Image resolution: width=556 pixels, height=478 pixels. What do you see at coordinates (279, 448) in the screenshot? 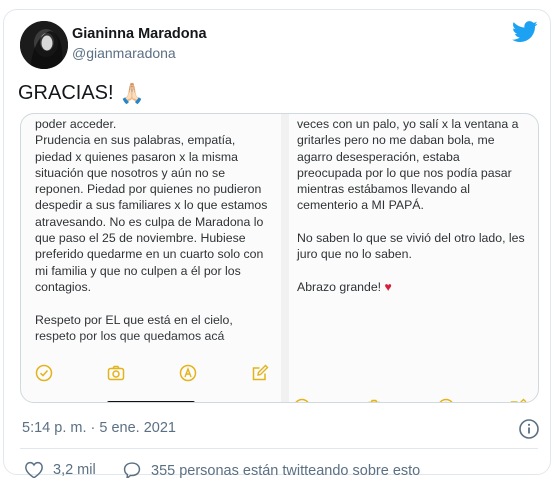
I see `divider` at bounding box center [279, 448].